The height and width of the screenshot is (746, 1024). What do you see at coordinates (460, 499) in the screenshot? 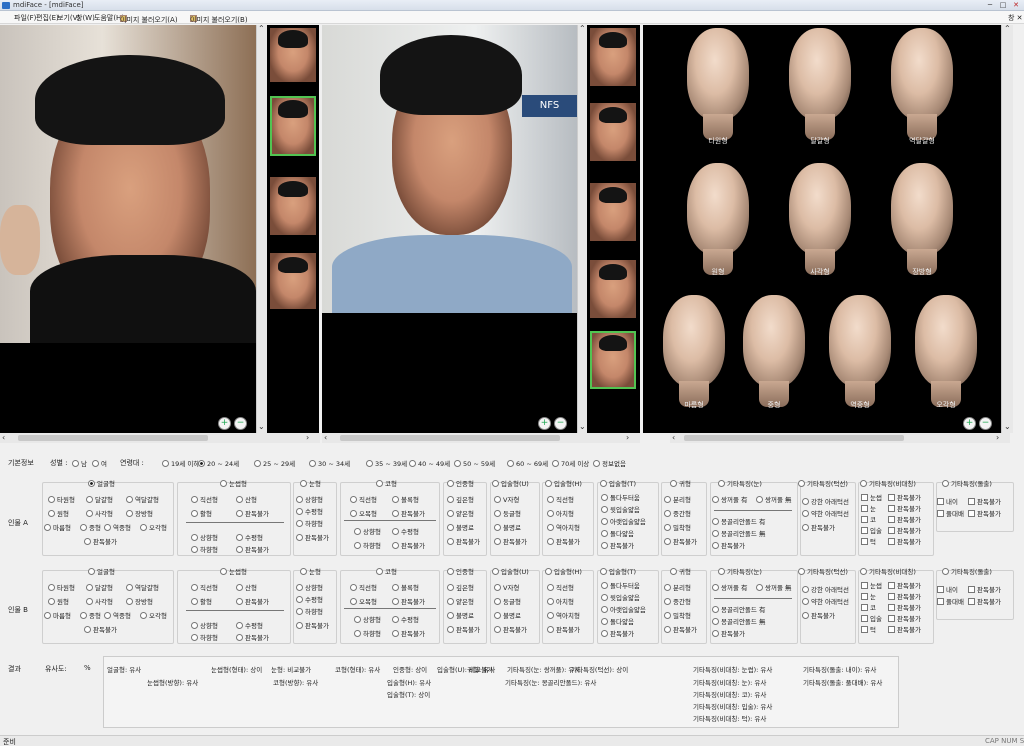
I see `philtrum-radio: 깊은형` at bounding box center [460, 499].